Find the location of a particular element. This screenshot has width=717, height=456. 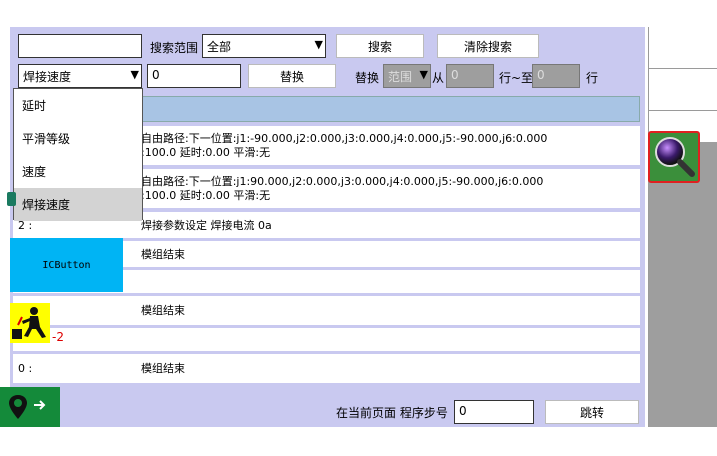

dropdown-item-selected: 焊接速度 is located at coordinates (78, 204).